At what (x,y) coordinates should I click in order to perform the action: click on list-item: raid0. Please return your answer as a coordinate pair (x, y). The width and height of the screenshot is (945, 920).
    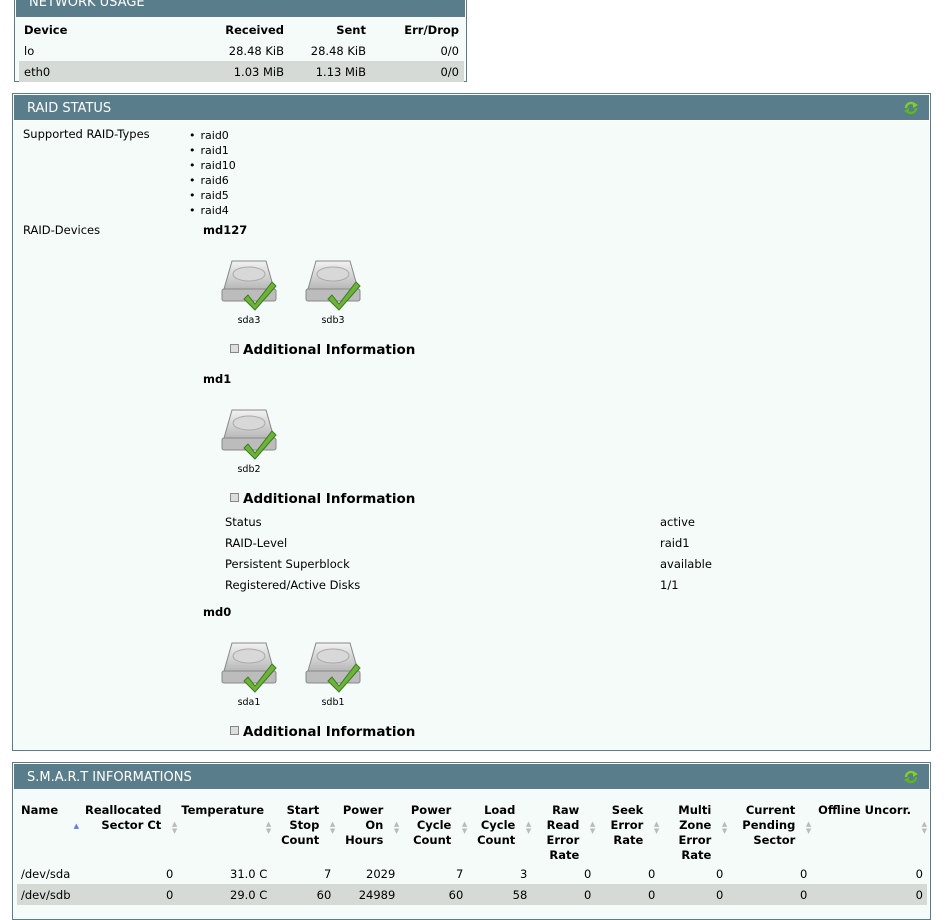
    Looking at the image, I should click on (212, 135).